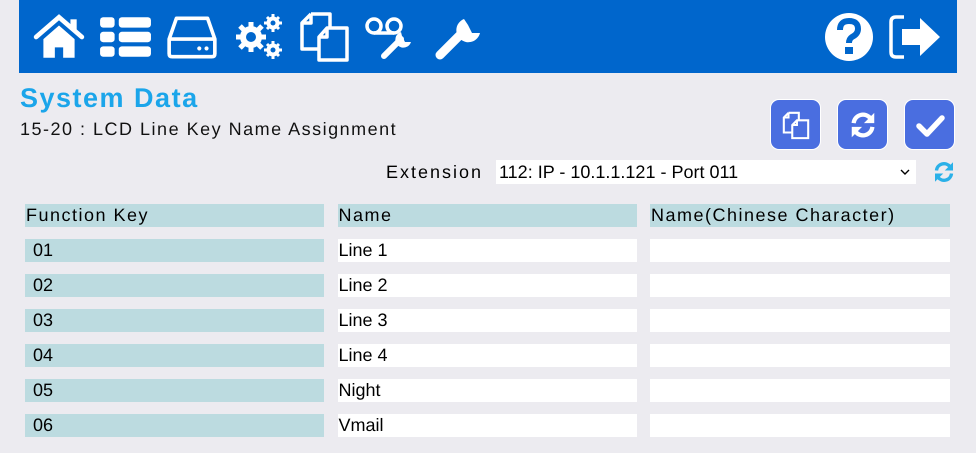 This screenshot has width=976, height=453. Describe the element at coordinates (487, 390) in the screenshot. I see `name-field: Night` at that location.